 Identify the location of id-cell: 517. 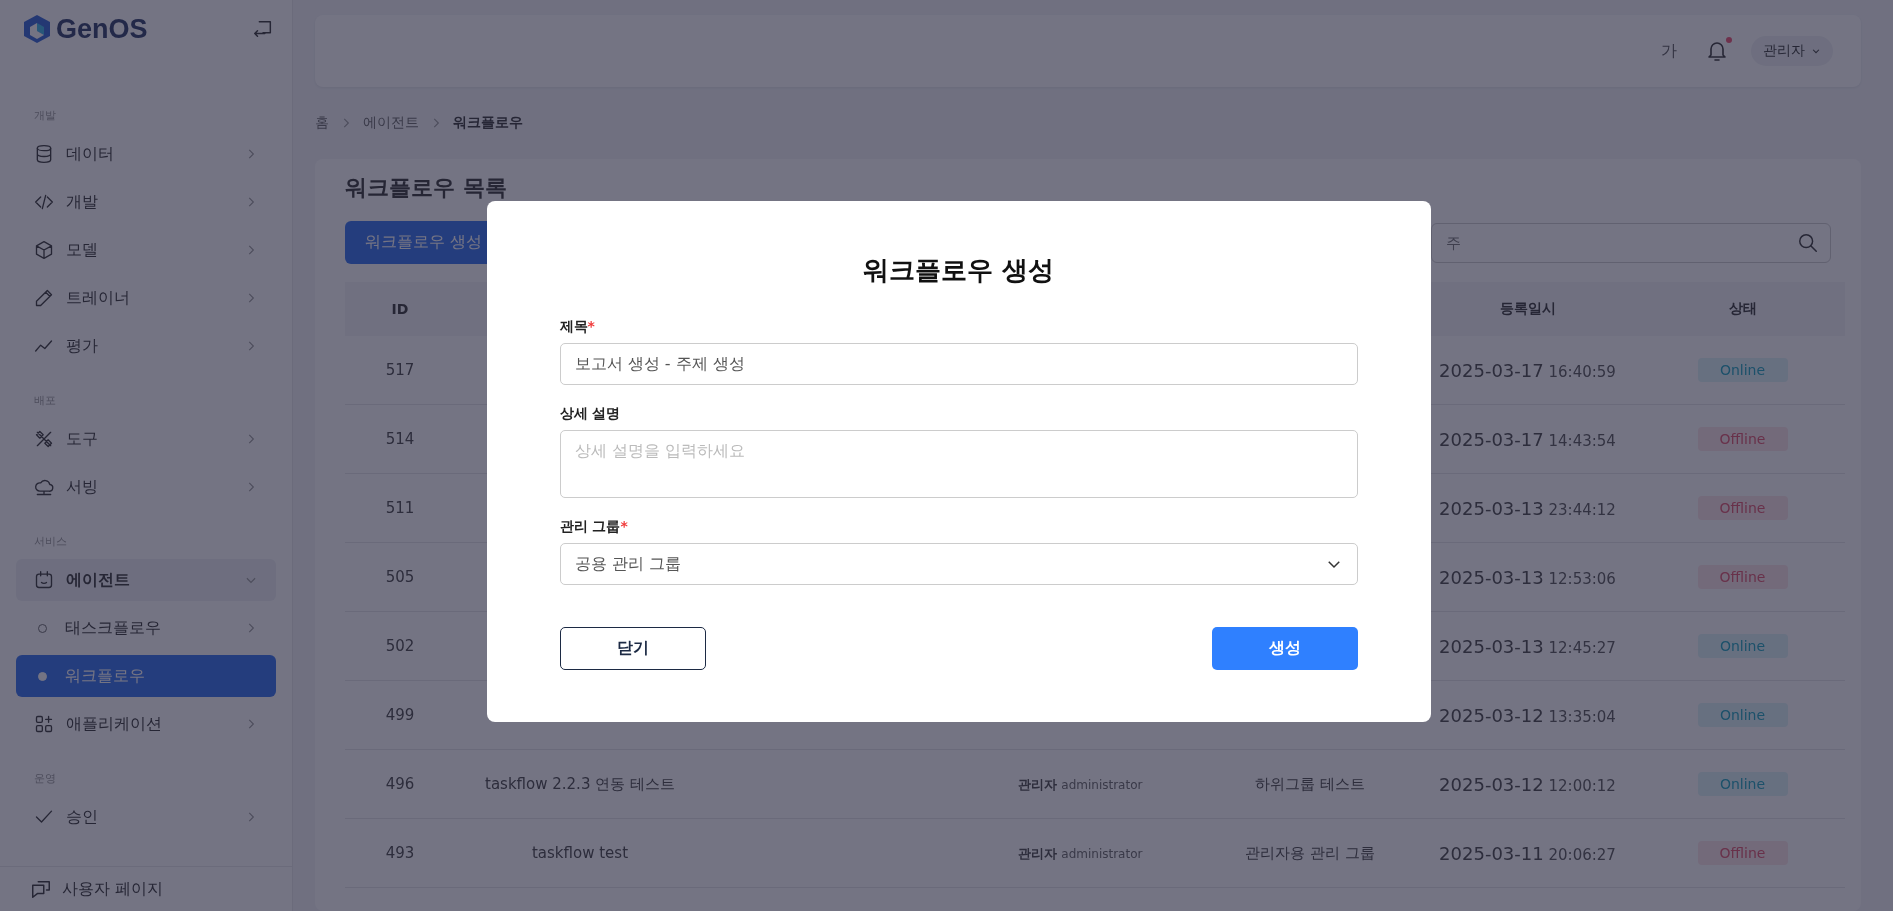
(400, 370).